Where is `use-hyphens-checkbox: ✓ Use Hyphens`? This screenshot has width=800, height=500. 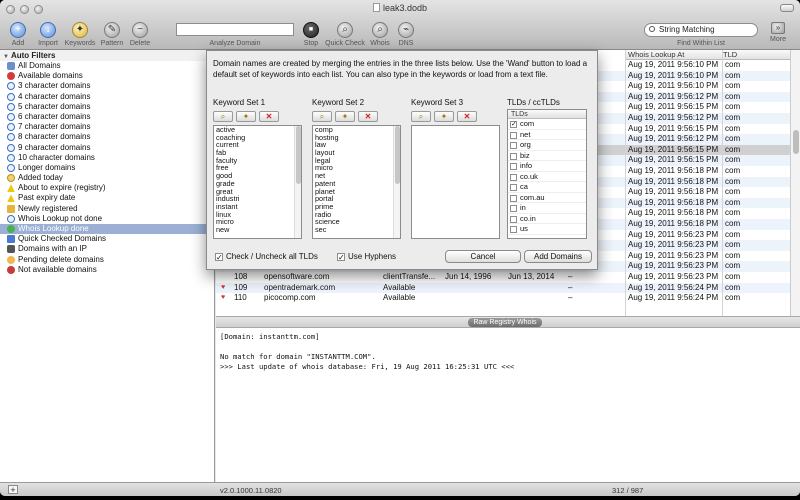
use-hyphens-checkbox: ✓ Use Hyphens is located at coordinates (366, 256).